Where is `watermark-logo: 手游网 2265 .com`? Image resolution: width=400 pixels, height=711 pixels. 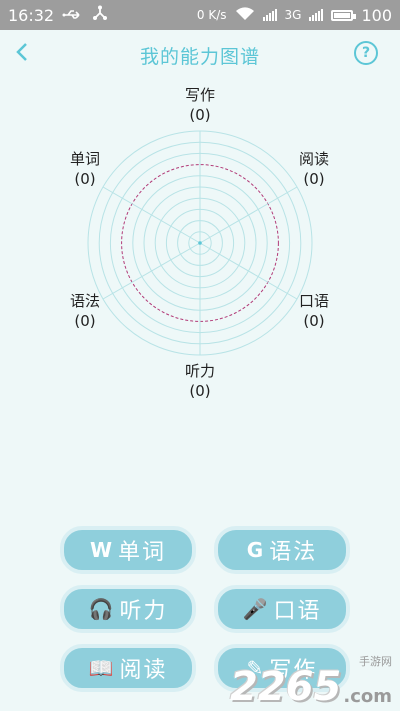
watermark-logo: 手游网 2265 .com is located at coordinates (311, 682).